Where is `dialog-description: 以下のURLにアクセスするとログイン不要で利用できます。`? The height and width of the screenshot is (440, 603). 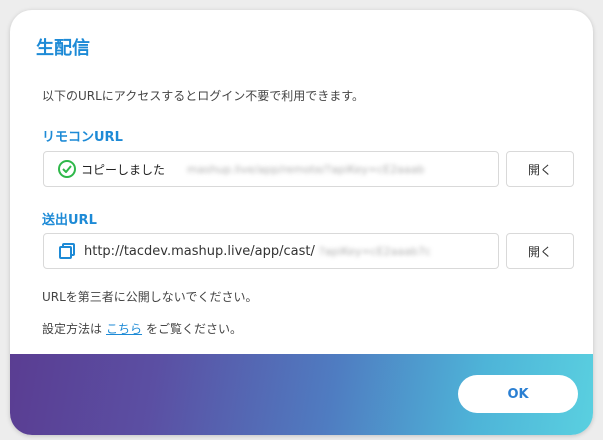
dialog-description: 以下のURLにアクセスするとログイン不要で利用できます。 is located at coordinates (203, 96).